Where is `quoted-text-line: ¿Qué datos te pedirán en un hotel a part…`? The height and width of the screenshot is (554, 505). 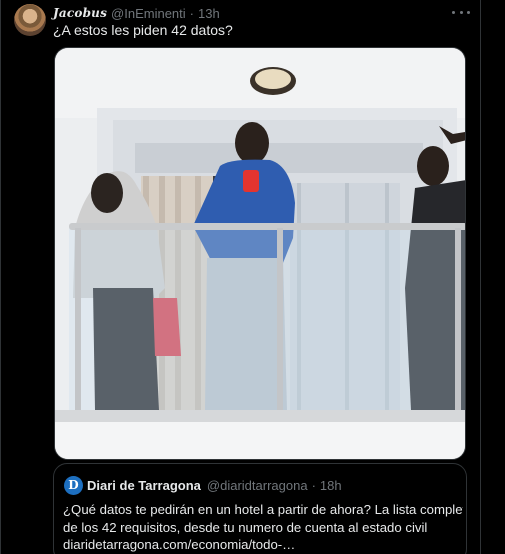 quoted-text-line: ¿Qué datos te pedirán en un hotel a part… is located at coordinates (263, 509).